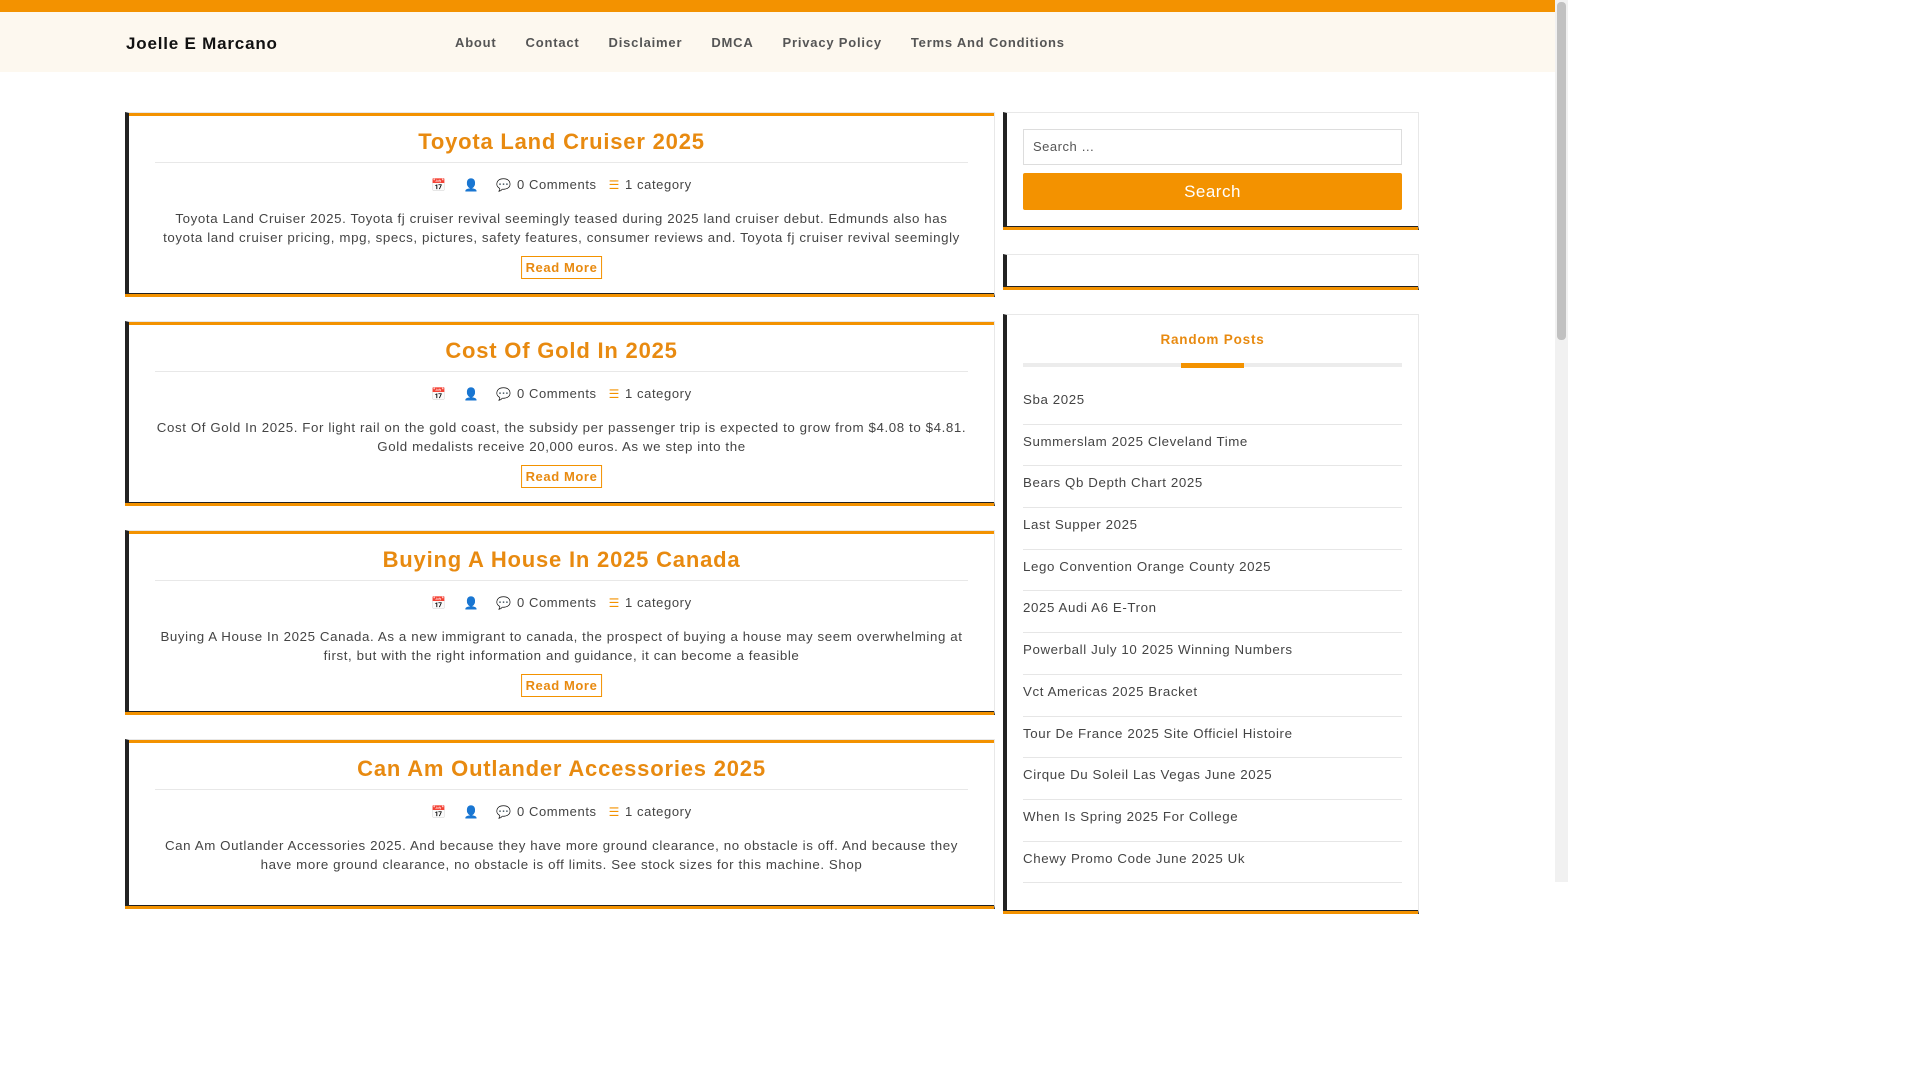 The width and height of the screenshot is (1920, 1080). What do you see at coordinates (202, 44) in the screenshot?
I see `site-title: Joelle E Marcano` at bounding box center [202, 44].